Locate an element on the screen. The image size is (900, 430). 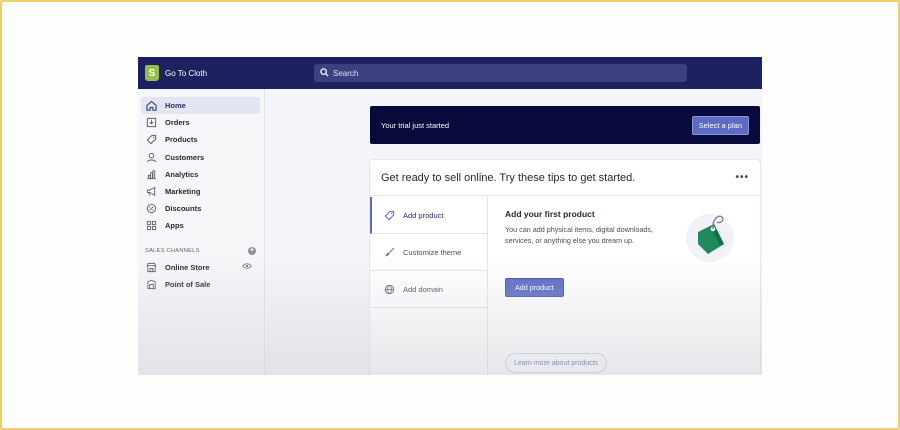
globe-icon is located at coordinates (389, 289).